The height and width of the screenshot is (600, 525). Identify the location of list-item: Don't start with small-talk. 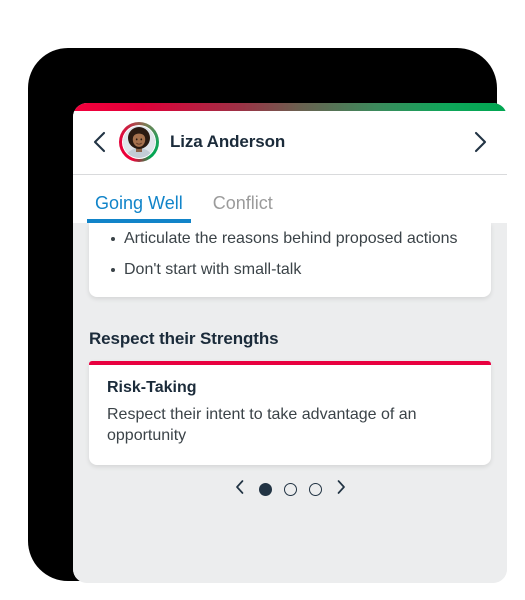
(292, 270).